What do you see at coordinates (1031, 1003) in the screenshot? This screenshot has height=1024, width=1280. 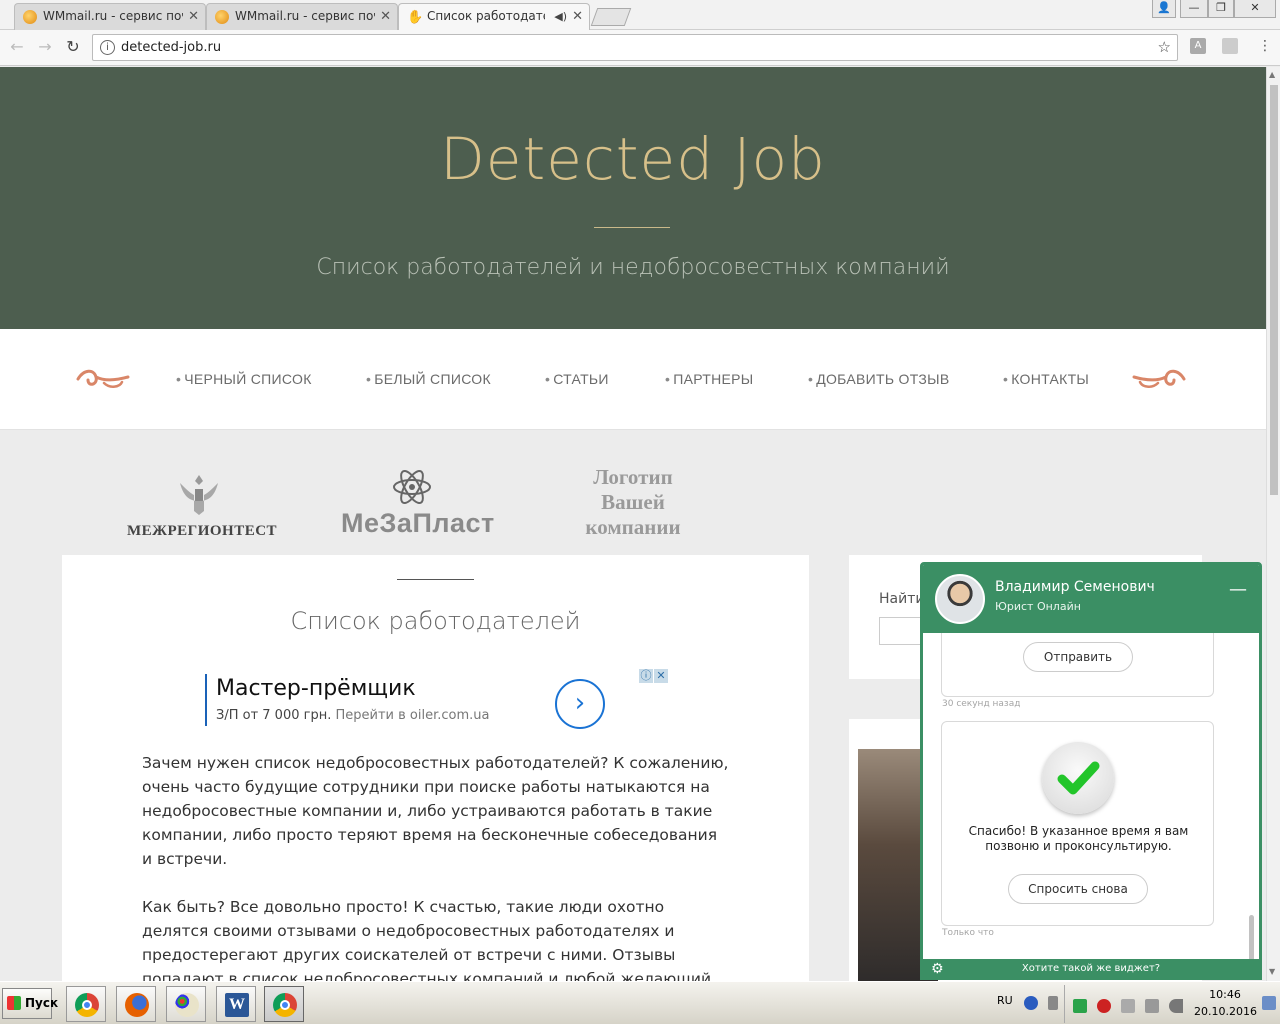 I see `help-icon` at bounding box center [1031, 1003].